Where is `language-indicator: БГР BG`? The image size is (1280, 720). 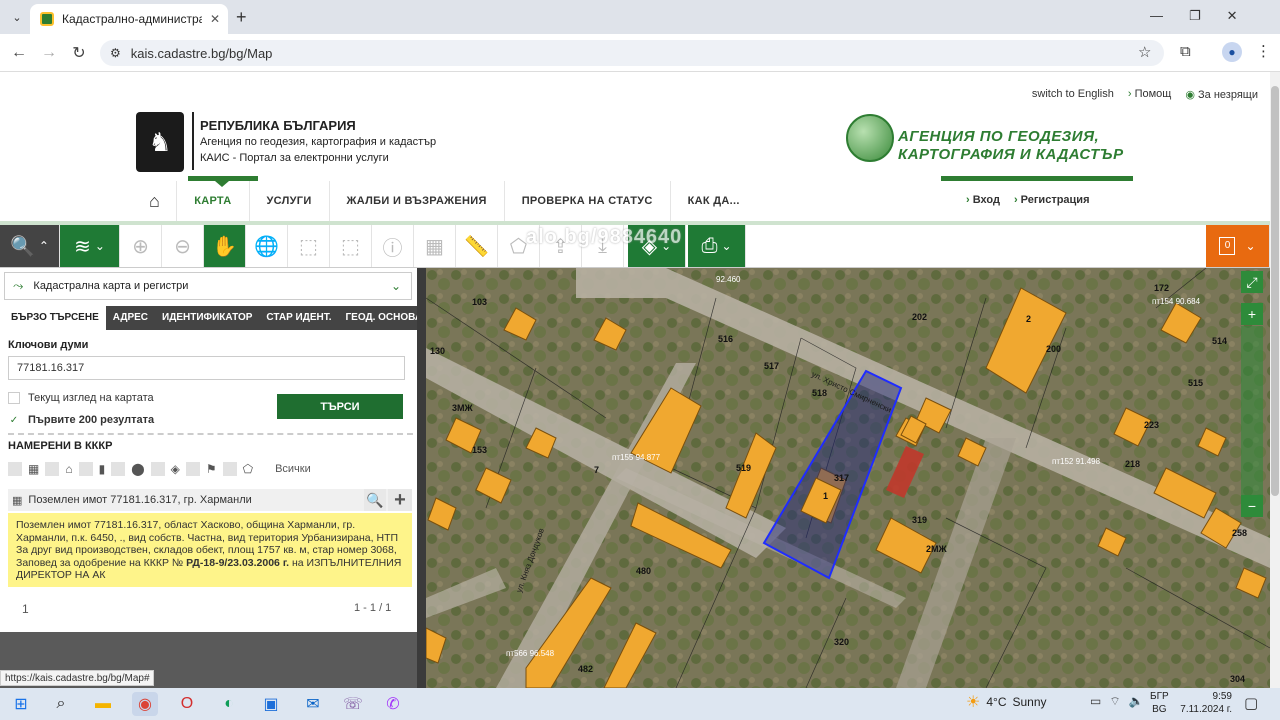
language-indicator: БГР BG is located at coordinates (1159, 703).